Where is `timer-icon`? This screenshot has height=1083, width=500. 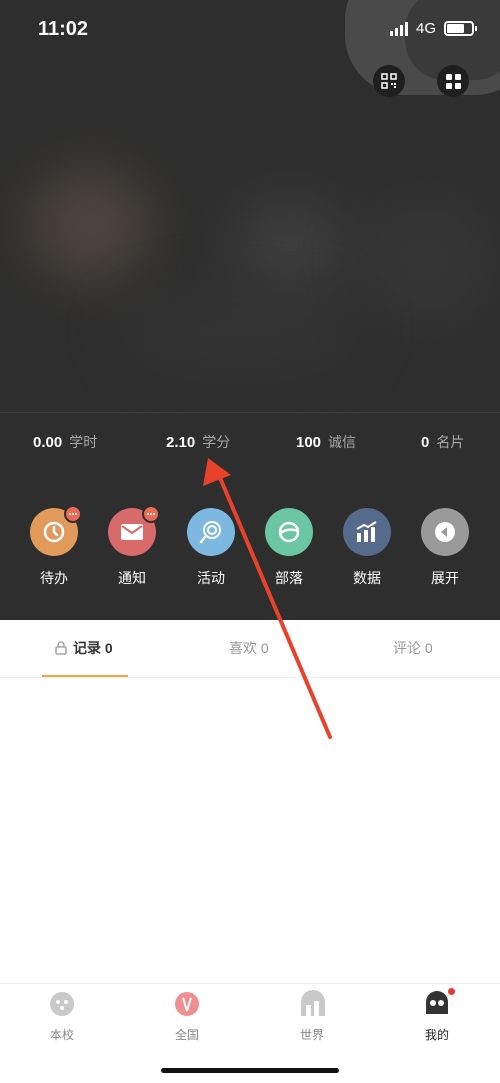
timer-icon is located at coordinates (54, 532).